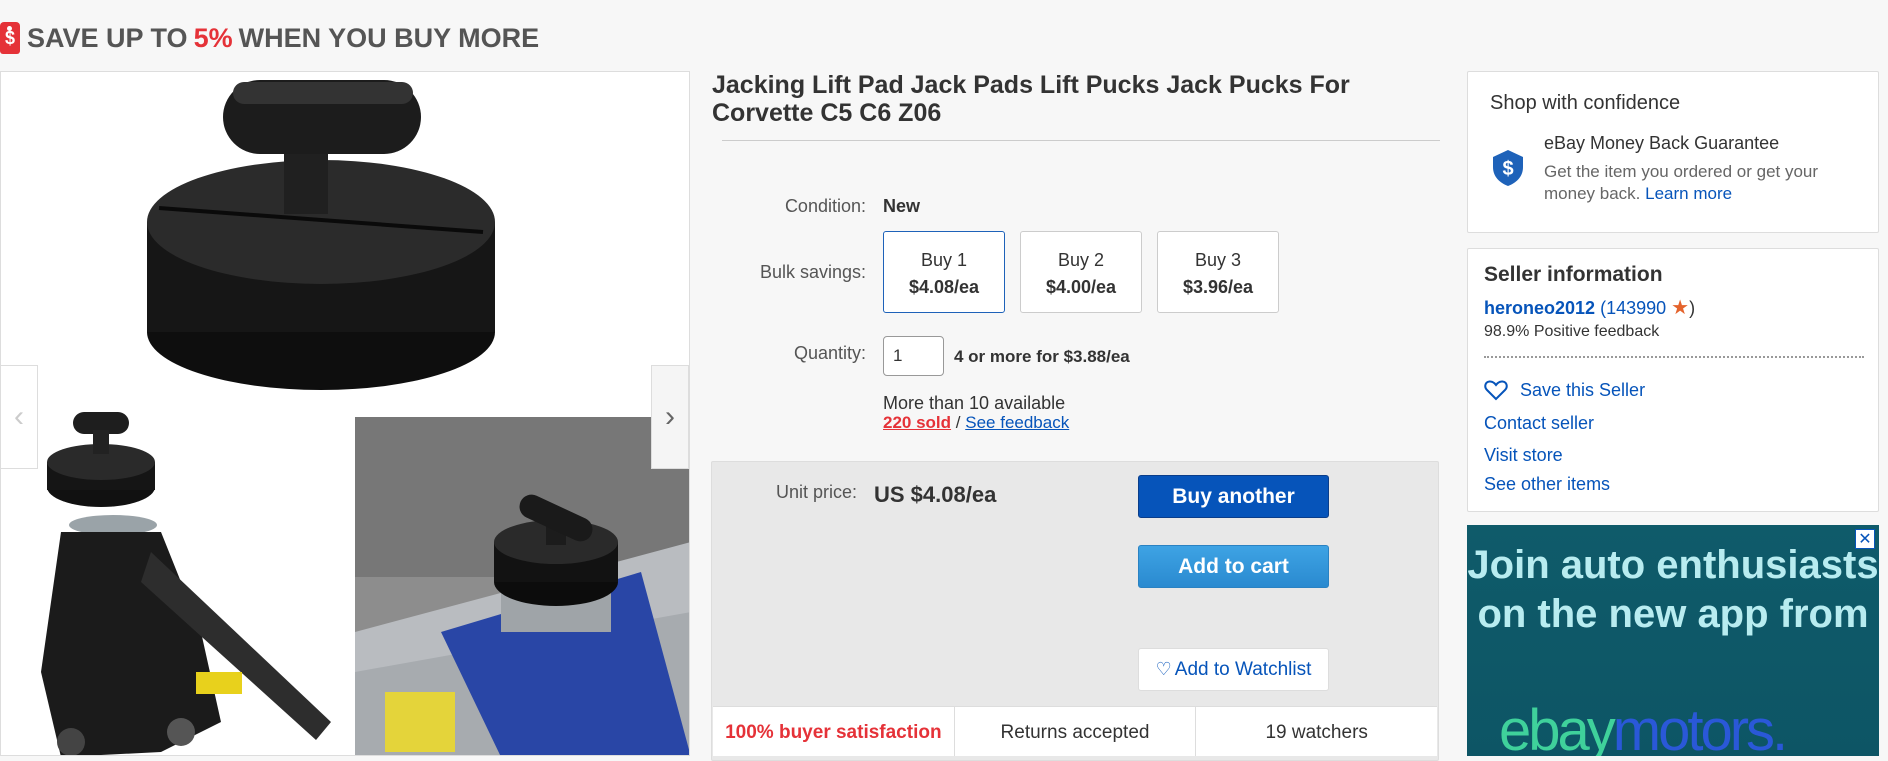 This screenshot has height=761, width=1888. What do you see at coordinates (1233, 566) in the screenshot?
I see `add-to-cart-button: Add to cart` at bounding box center [1233, 566].